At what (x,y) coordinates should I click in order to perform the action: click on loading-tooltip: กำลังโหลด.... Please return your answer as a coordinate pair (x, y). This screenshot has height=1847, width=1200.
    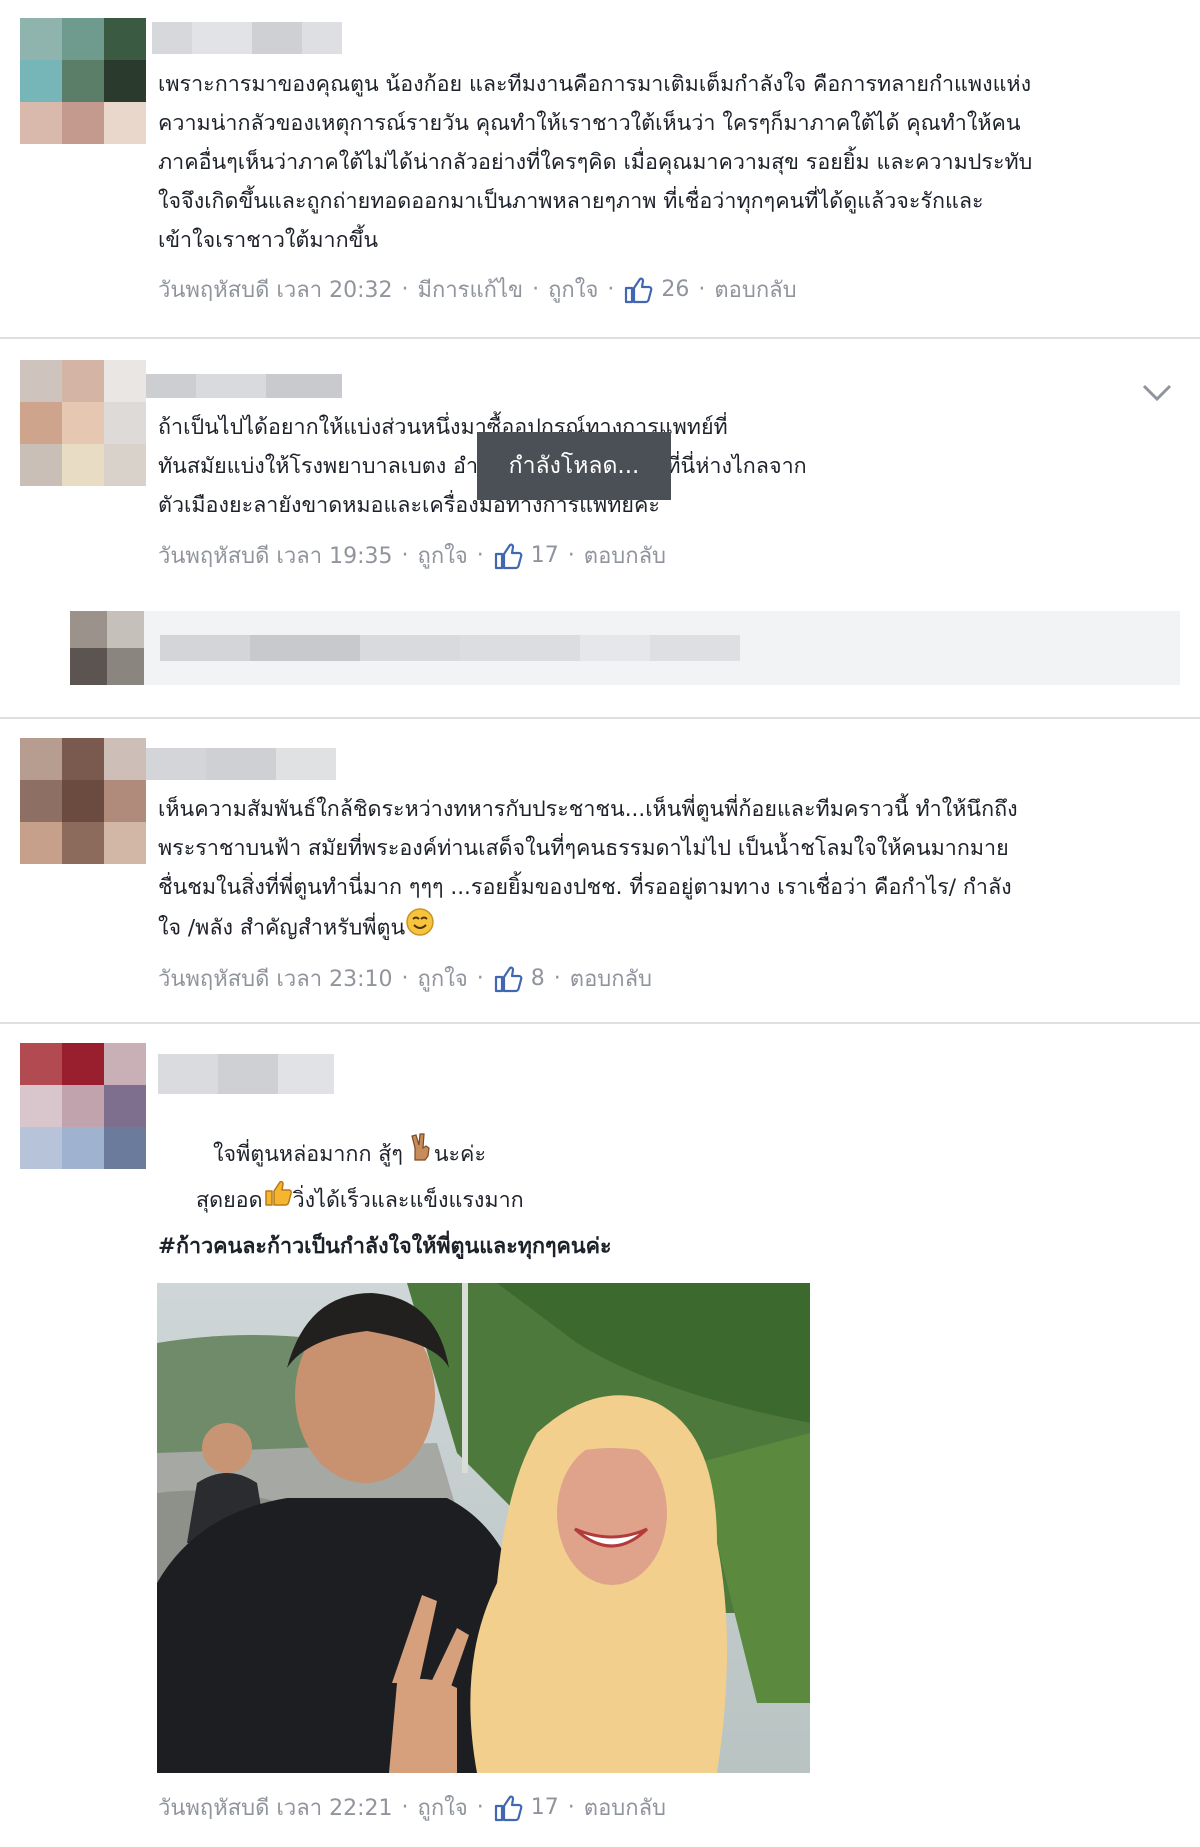
    Looking at the image, I should click on (574, 466).